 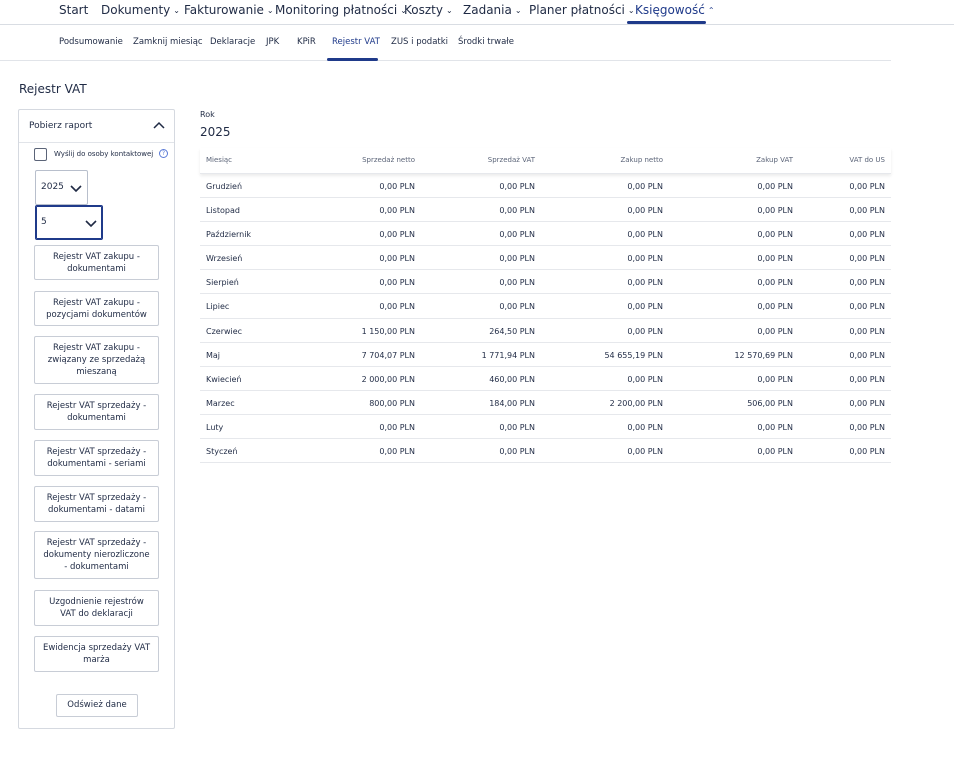 I want to click on column-header-sales-vat: Sprzedaż VAT, so click(x=511, y=160).